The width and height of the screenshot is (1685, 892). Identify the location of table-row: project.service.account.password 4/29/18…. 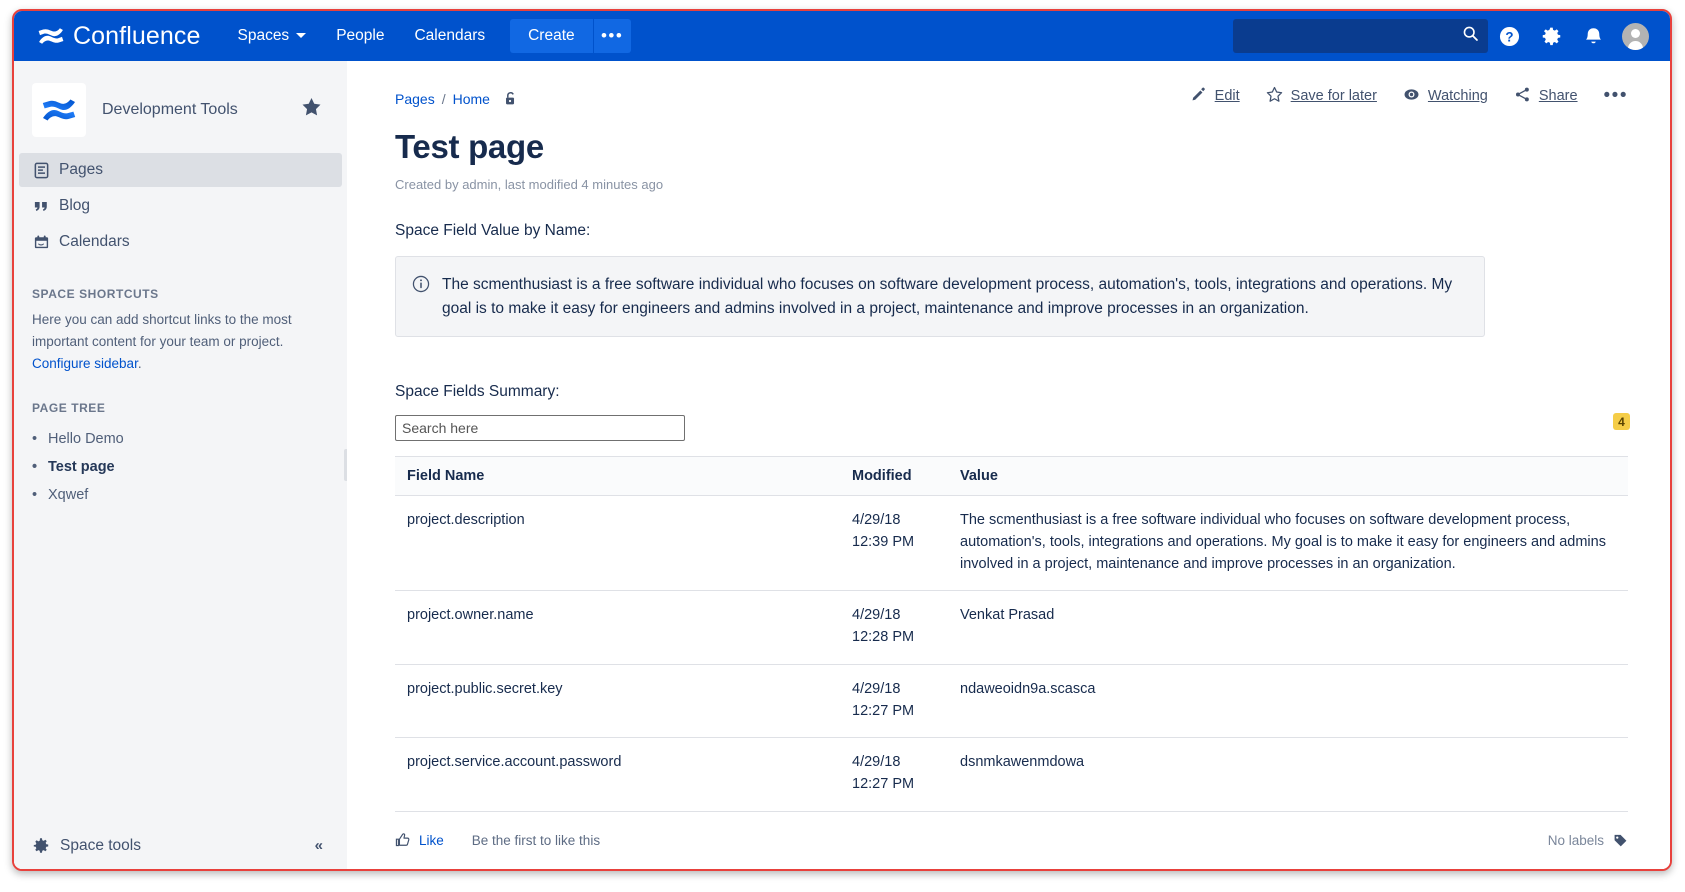
(1011, 774).